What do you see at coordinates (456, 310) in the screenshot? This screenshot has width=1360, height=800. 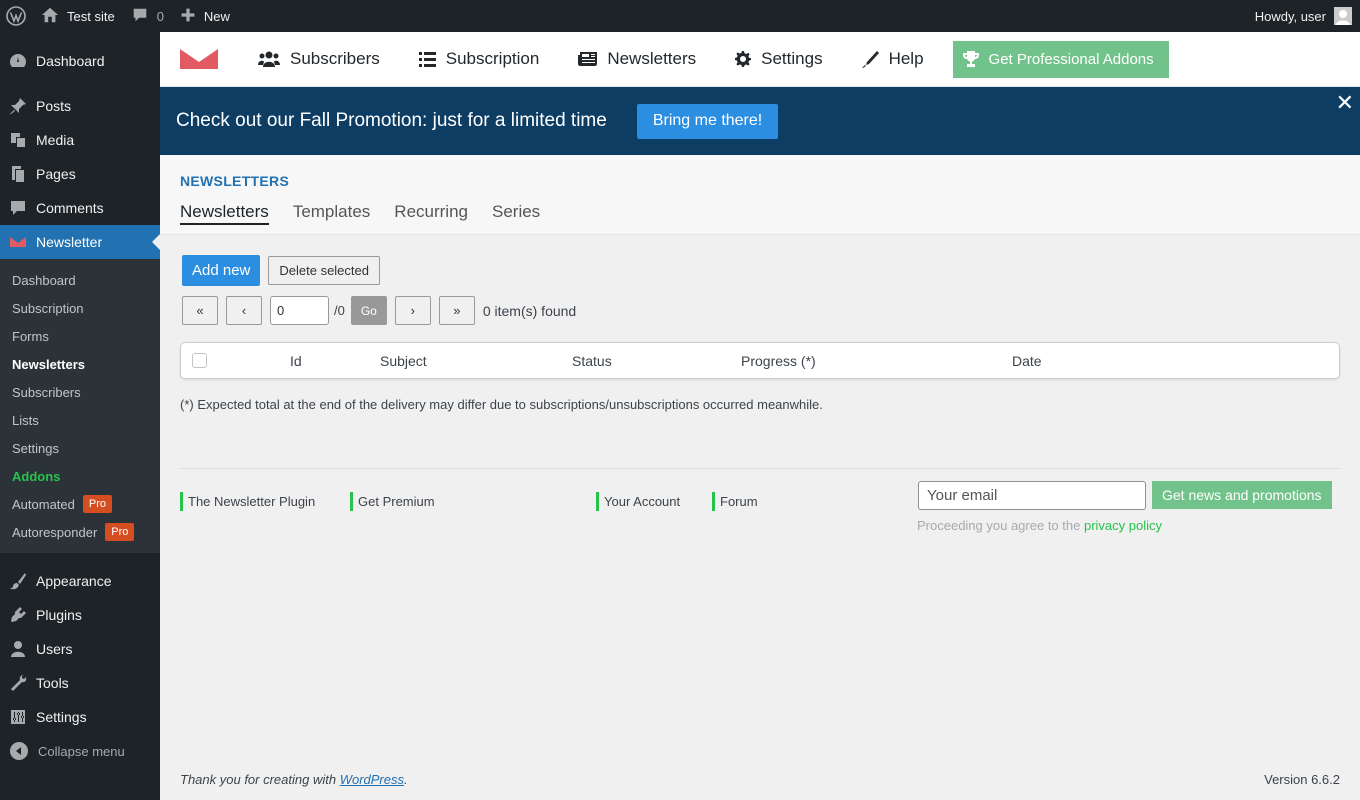 I see `last-page-button: »` at bounding box center [456, 310].